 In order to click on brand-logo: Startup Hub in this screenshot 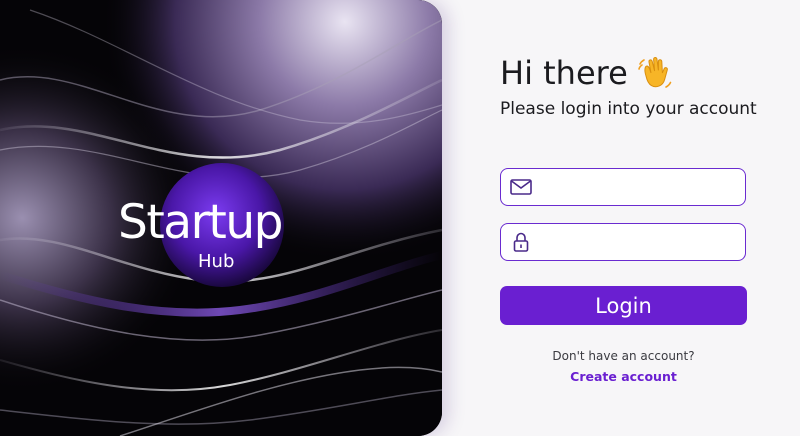, I will do `click(218, 241)`.